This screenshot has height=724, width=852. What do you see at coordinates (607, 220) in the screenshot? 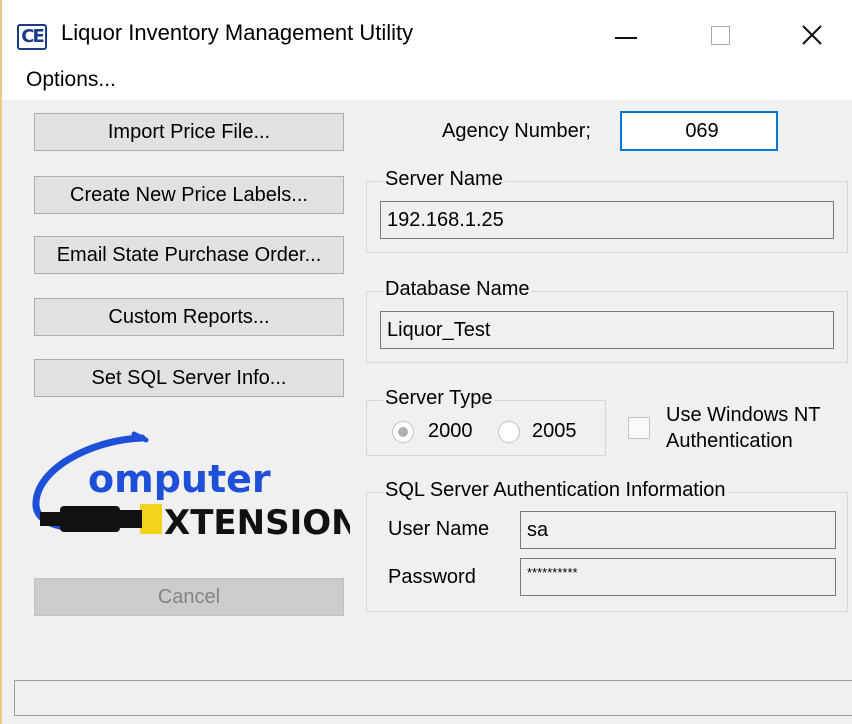
I see `server-name-input: 192.168.1.25` at bounding box center [607, 220].